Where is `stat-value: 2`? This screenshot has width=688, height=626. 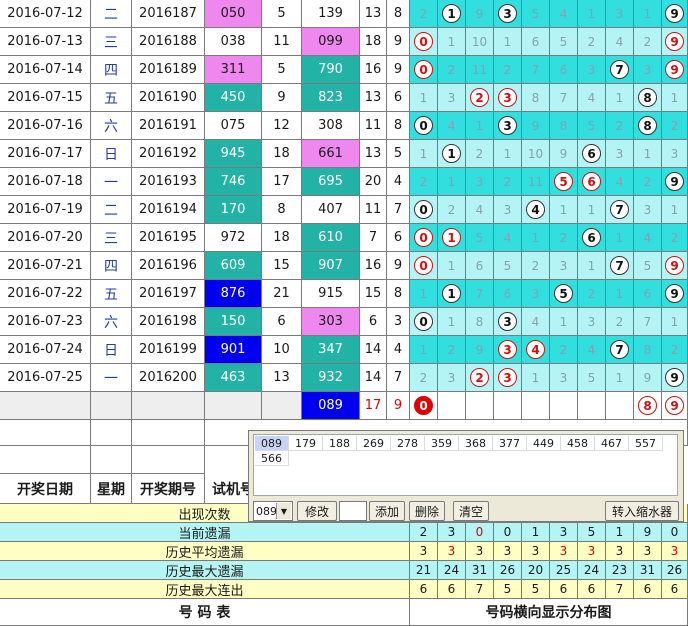
stat-value: 2 is located at coordinates (424, 532).